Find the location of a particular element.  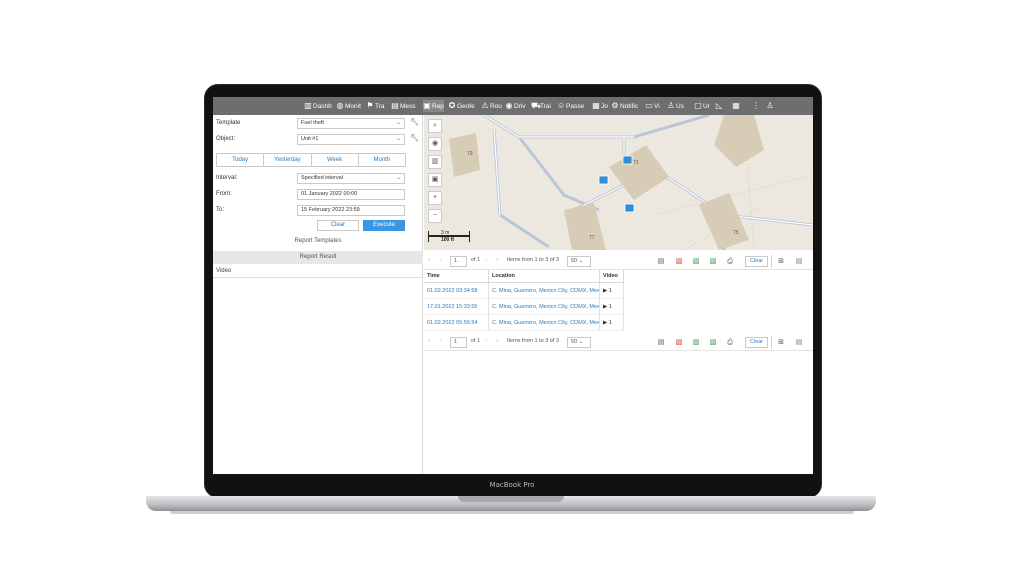

column-video: Video is located at coordinates (612, 276).